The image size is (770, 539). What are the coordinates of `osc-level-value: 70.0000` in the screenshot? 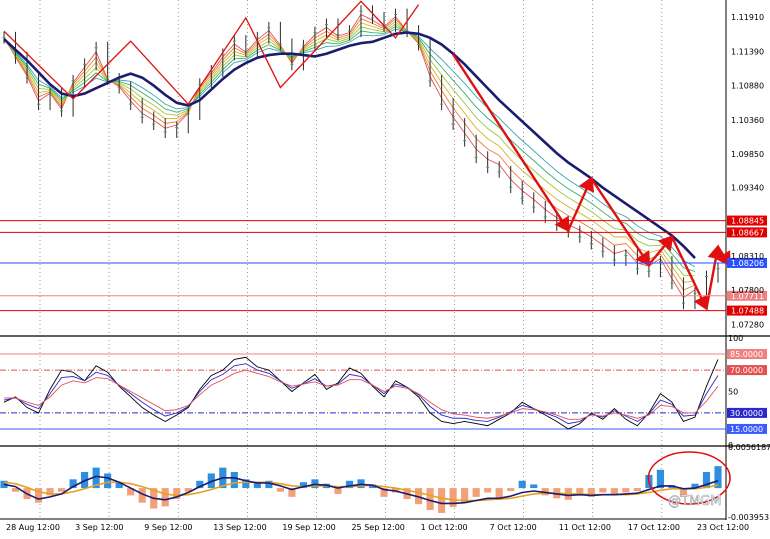 It's located at (746, 370).